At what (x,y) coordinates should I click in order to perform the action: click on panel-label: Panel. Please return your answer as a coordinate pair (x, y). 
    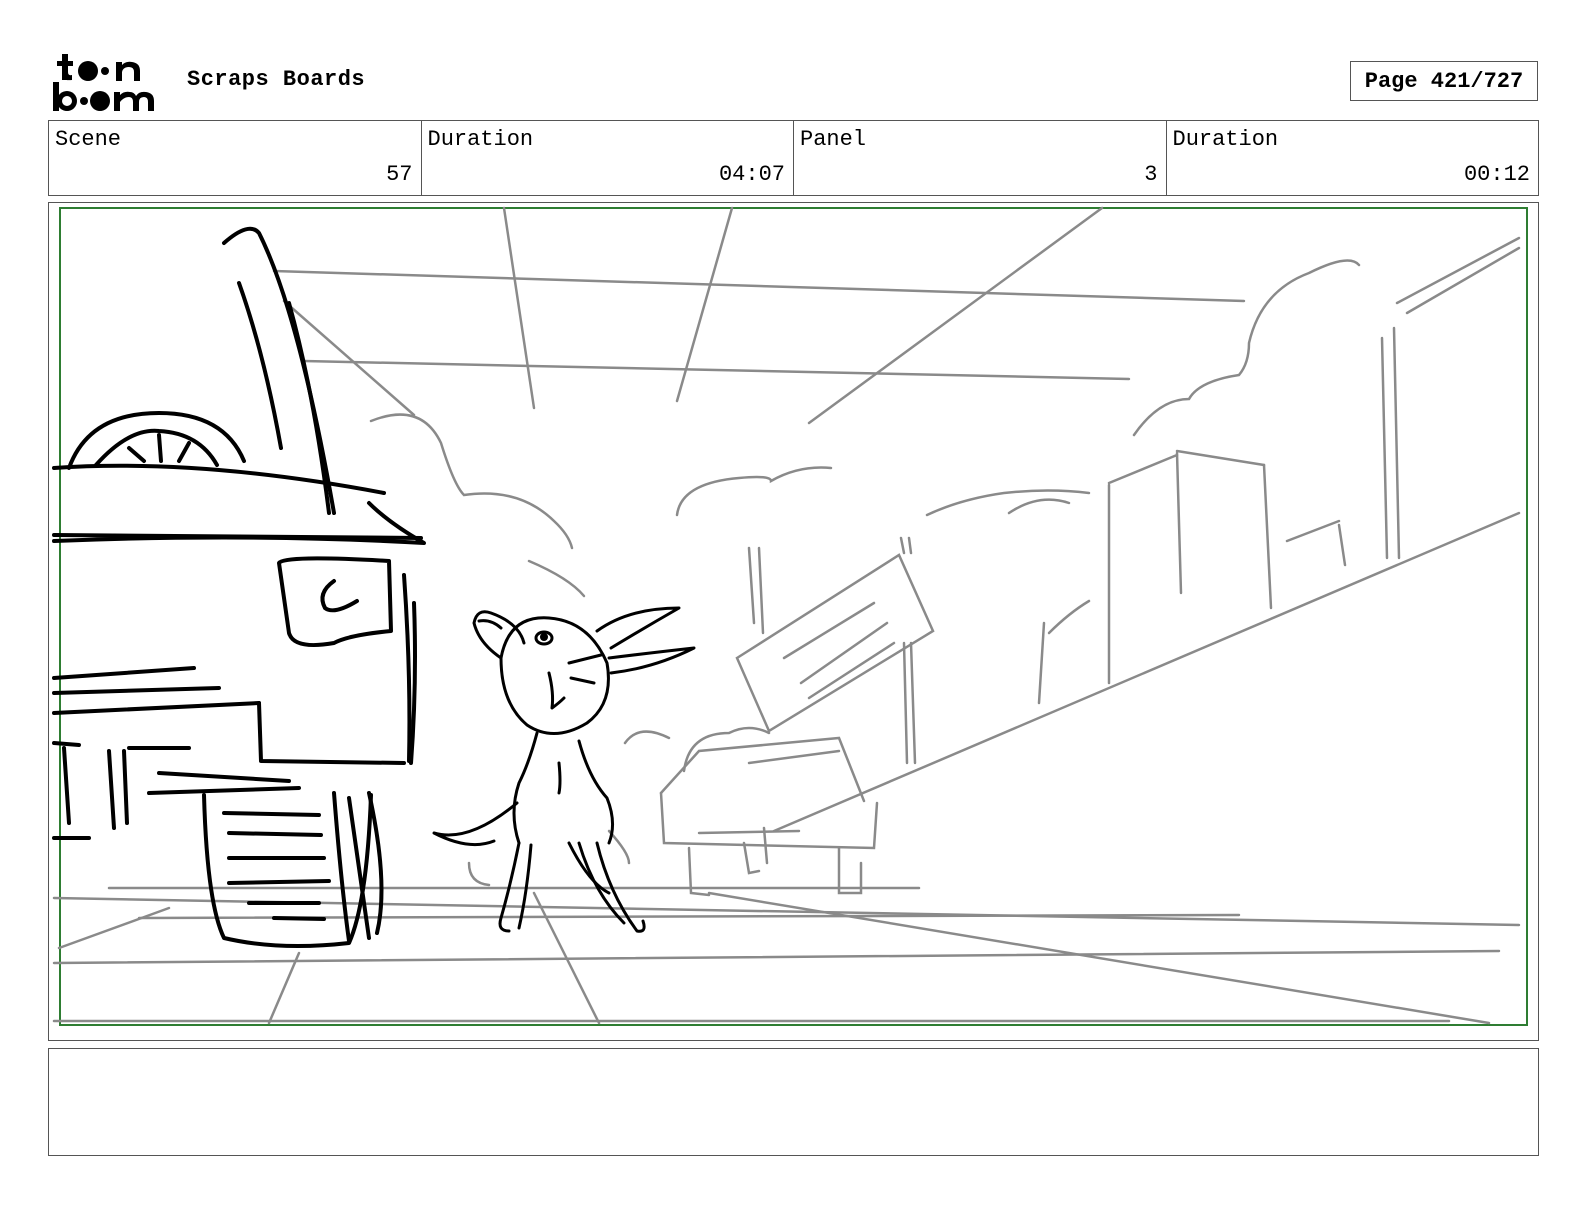
    Looking at the image, I should click on (833, 139).